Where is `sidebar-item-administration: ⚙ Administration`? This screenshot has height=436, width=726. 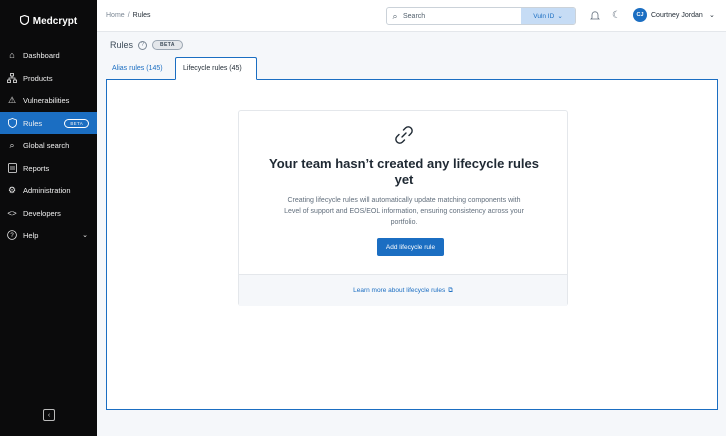
sidebar-item-administration: ⚙ Administration is located at coordinates (48, 190).